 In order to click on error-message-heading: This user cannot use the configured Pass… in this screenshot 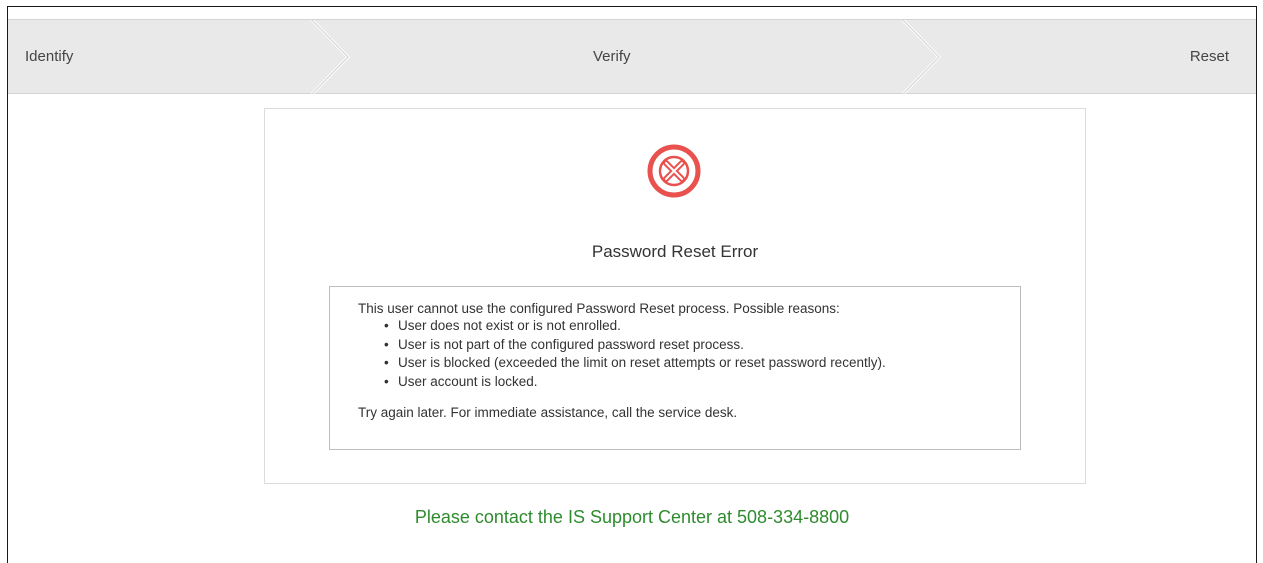, I will do `click(599, 308)`.